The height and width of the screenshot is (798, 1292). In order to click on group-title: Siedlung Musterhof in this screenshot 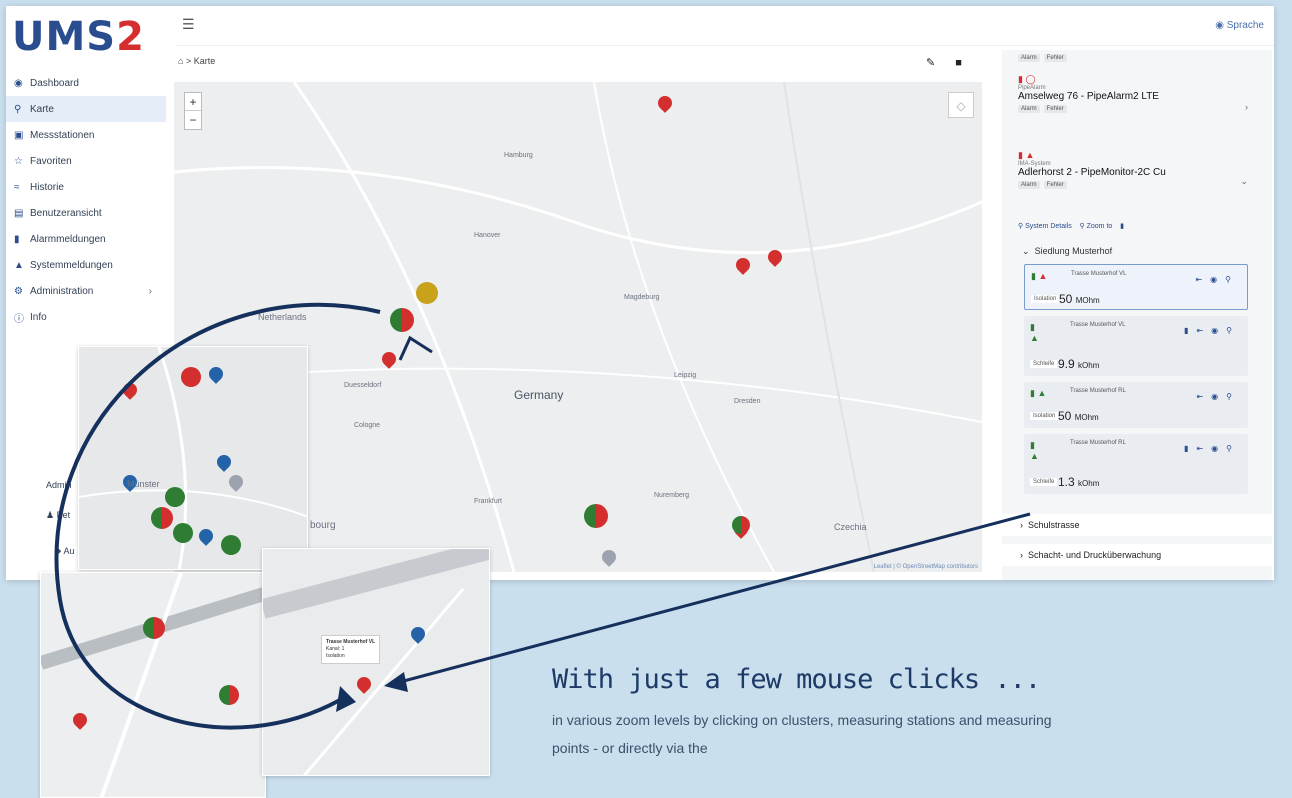, I will do `click(1073, 251)`.